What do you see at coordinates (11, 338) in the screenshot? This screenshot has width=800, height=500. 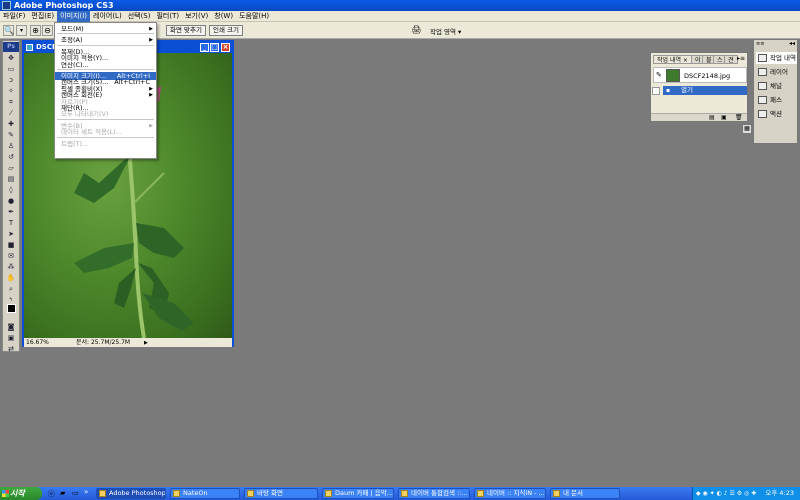 I see `screen-mode-icon: ▣` at bounding box center [11, 338].